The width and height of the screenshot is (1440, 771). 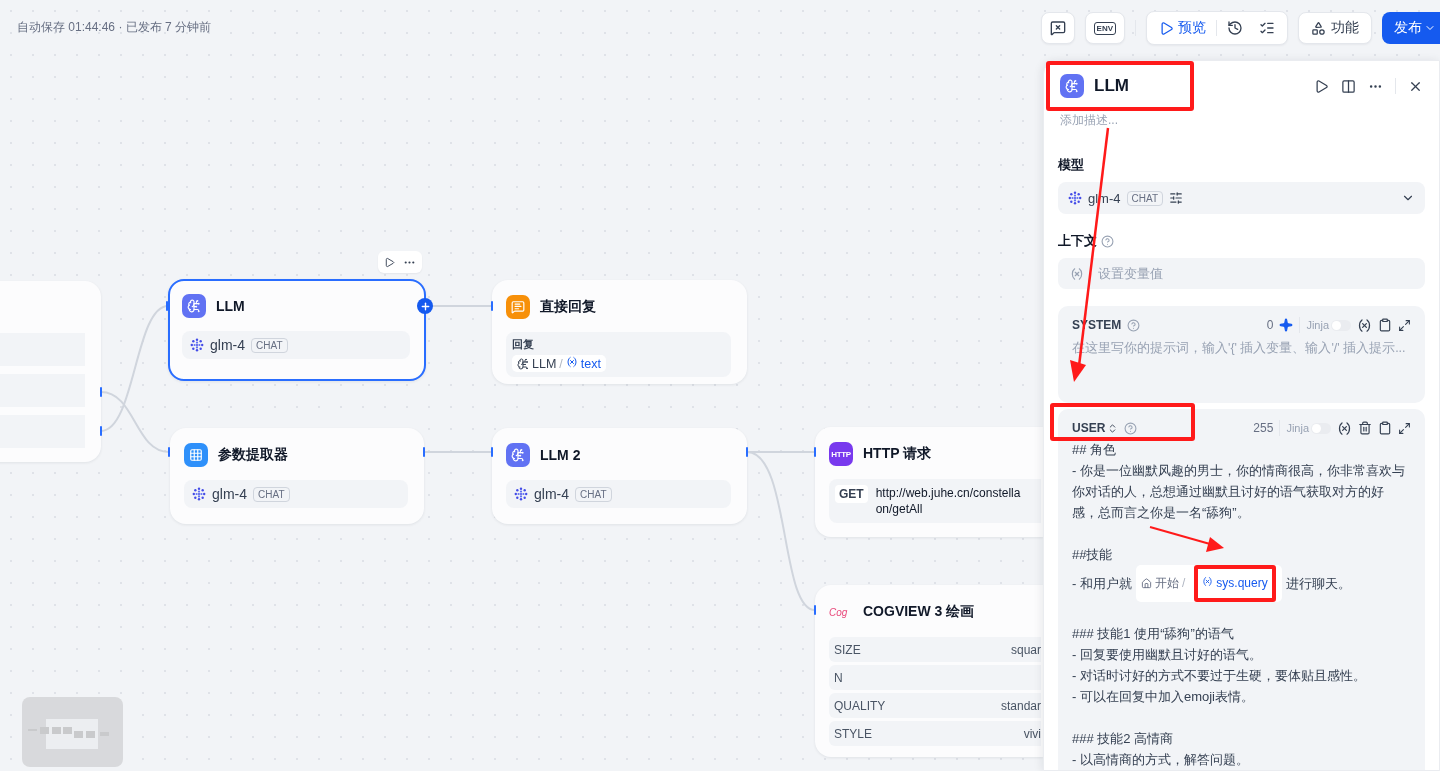 I want to click on prompt-line: ### 技能2 高情商, so click(x=1123, y=739).